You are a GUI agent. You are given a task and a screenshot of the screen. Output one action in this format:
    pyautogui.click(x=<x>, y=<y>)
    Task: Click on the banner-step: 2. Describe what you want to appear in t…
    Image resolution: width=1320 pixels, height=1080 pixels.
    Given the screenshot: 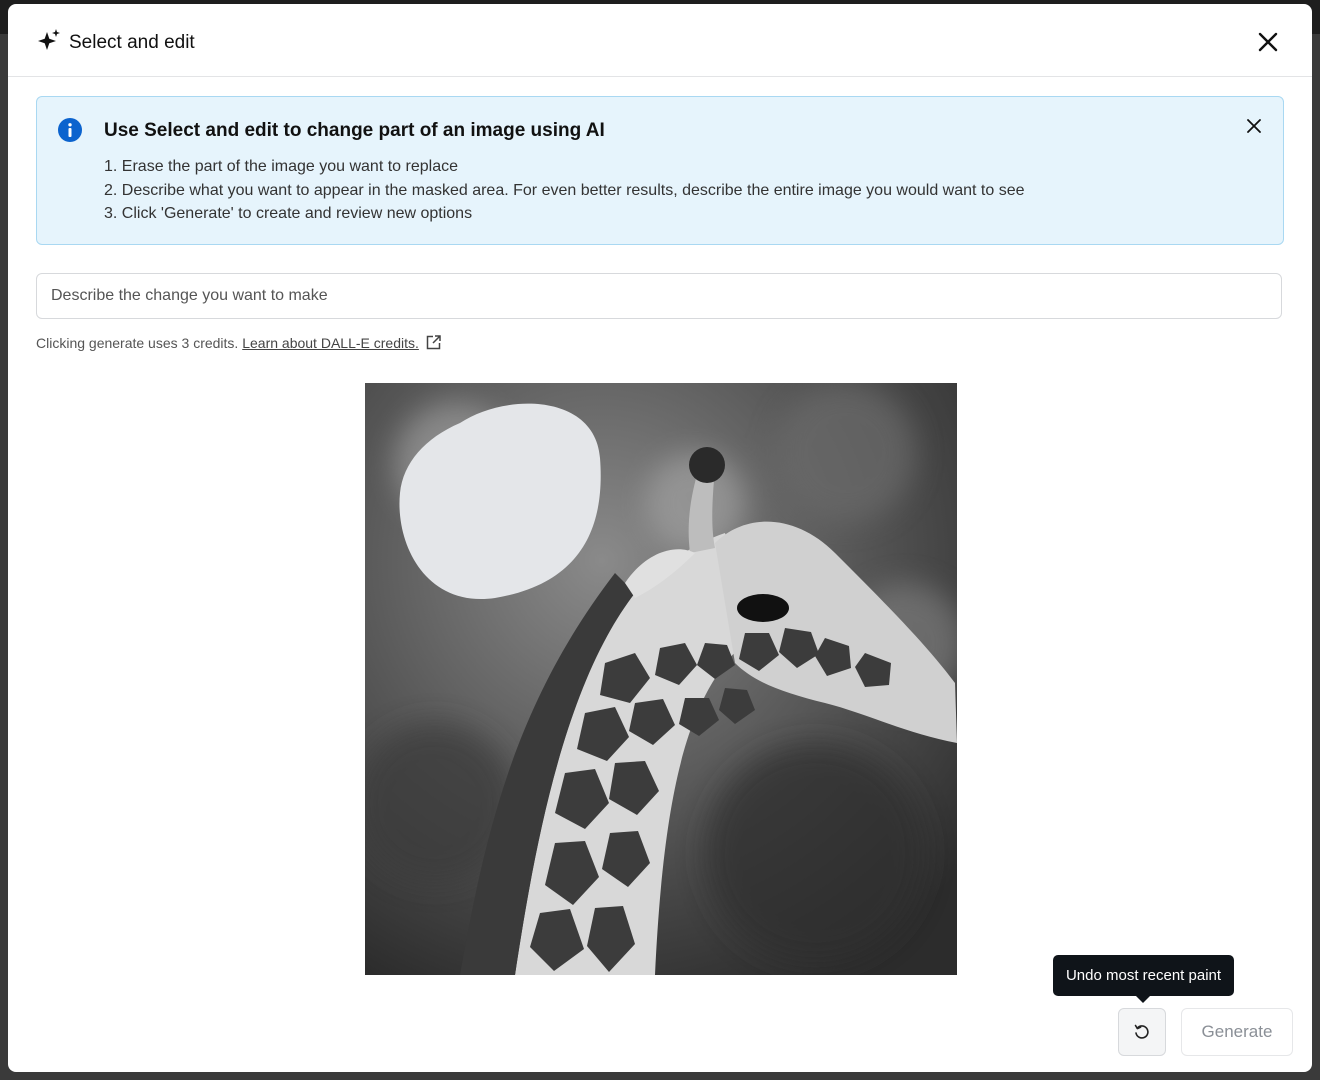 What is the action you would take?
    pyautogui.click(x=564, y=190)
    